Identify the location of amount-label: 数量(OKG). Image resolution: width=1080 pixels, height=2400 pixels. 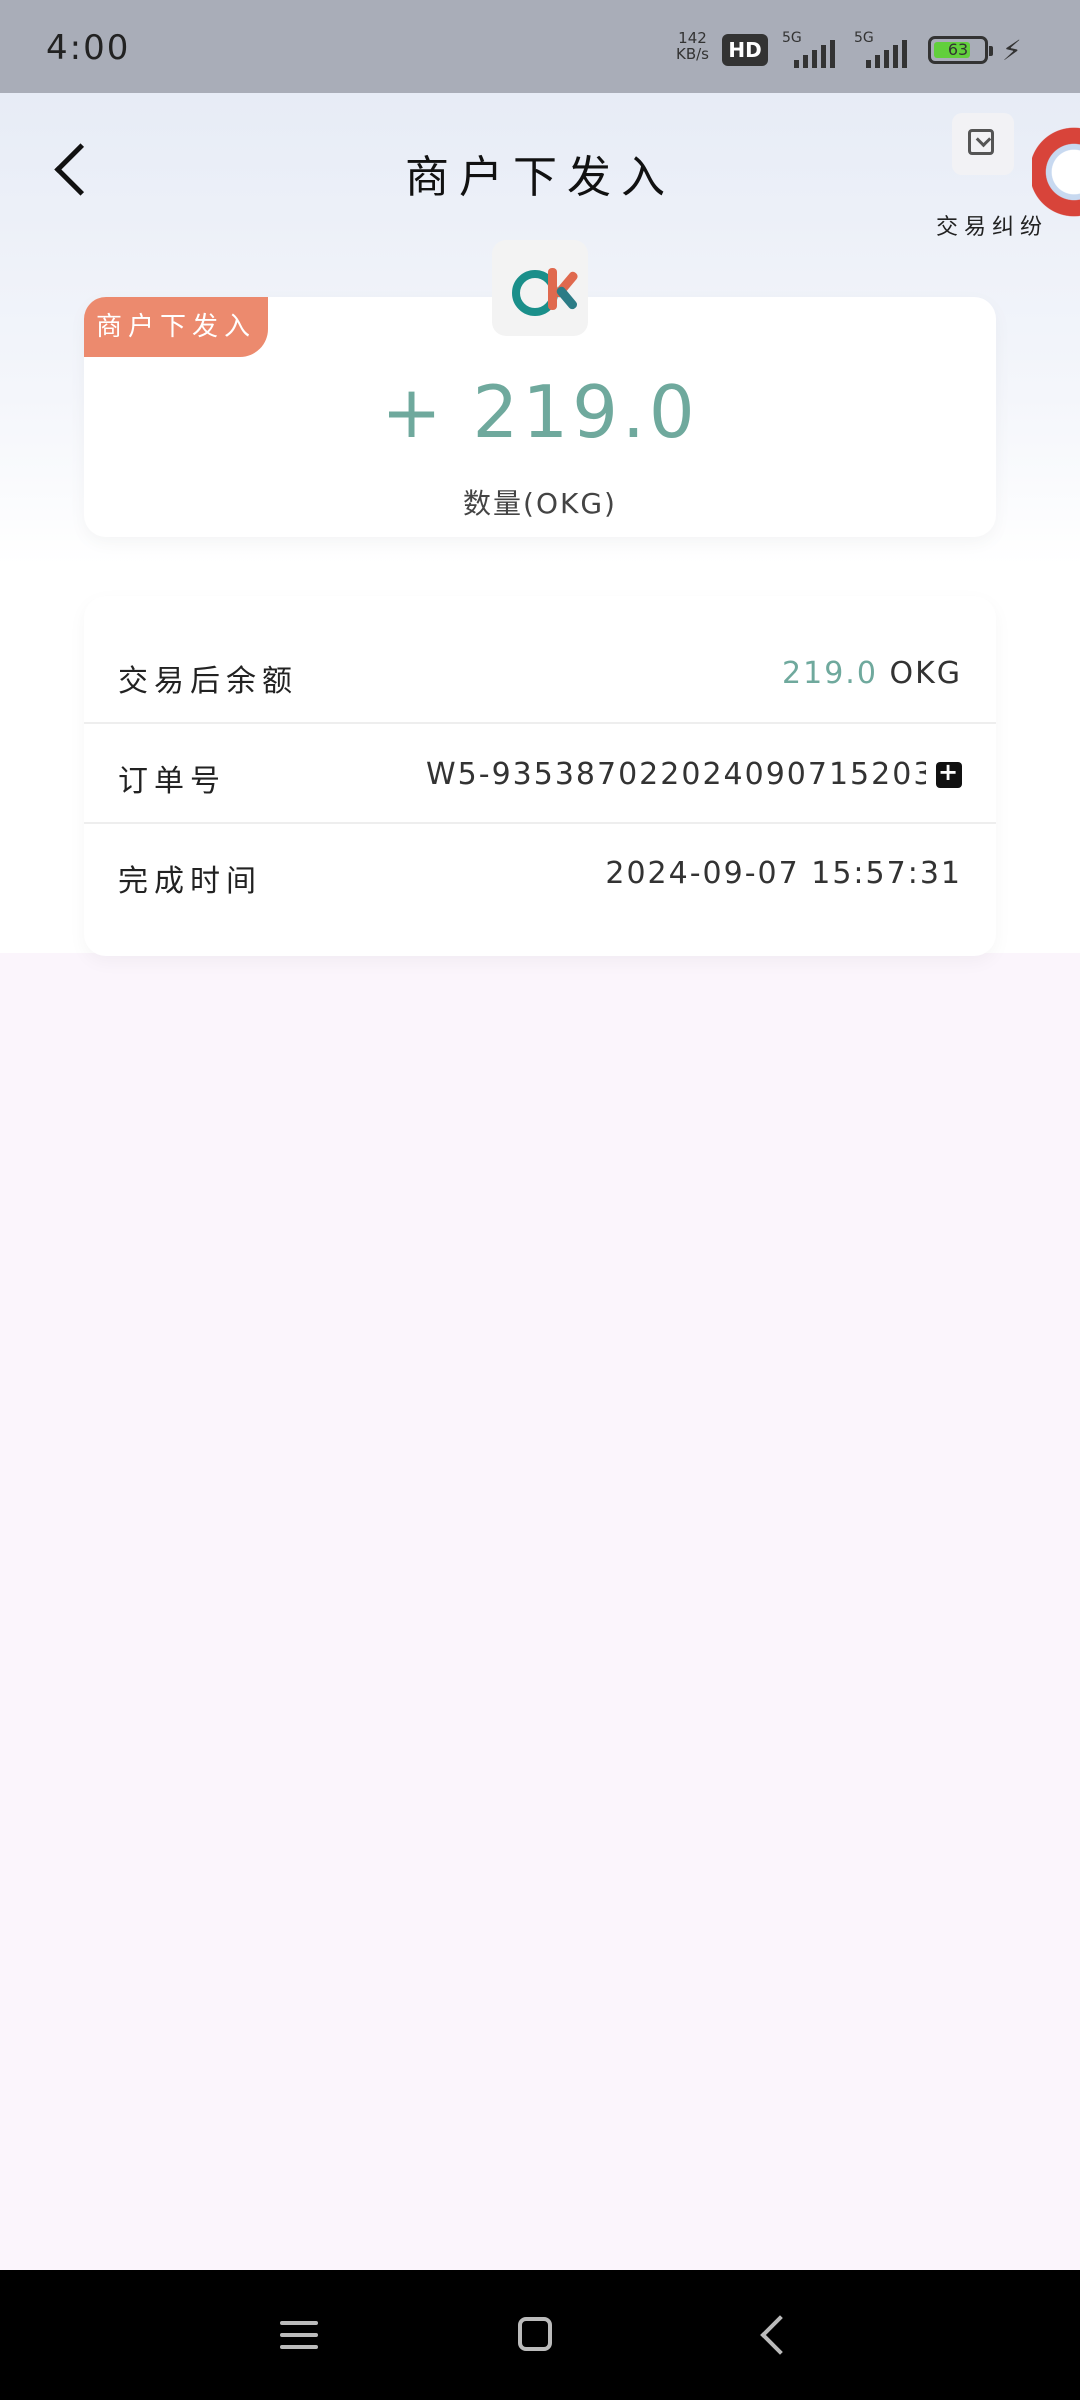
(540, 503).